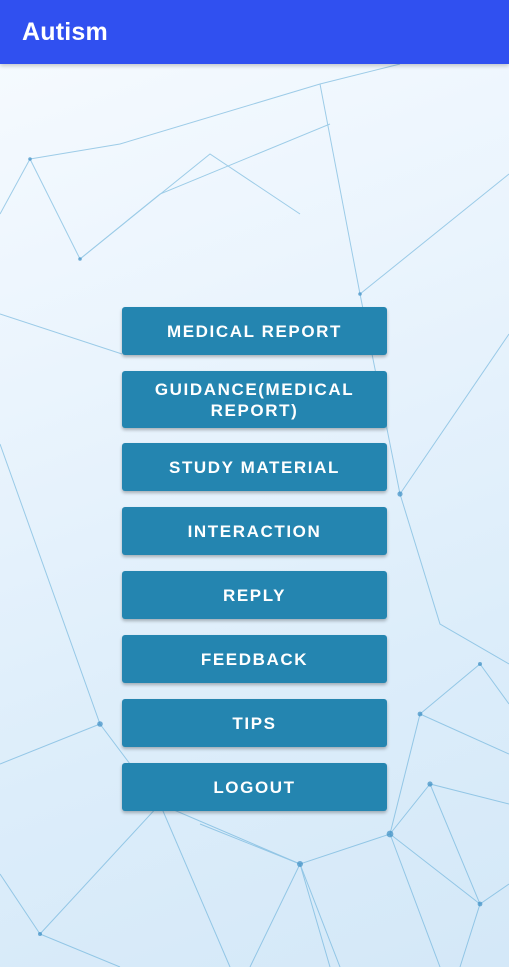 This screenshot has height=967, width=509. Describe the element at coordinates (254, 331) in the screenshot. I see `medical-report-button: MEDICAL REPORT` at that location.